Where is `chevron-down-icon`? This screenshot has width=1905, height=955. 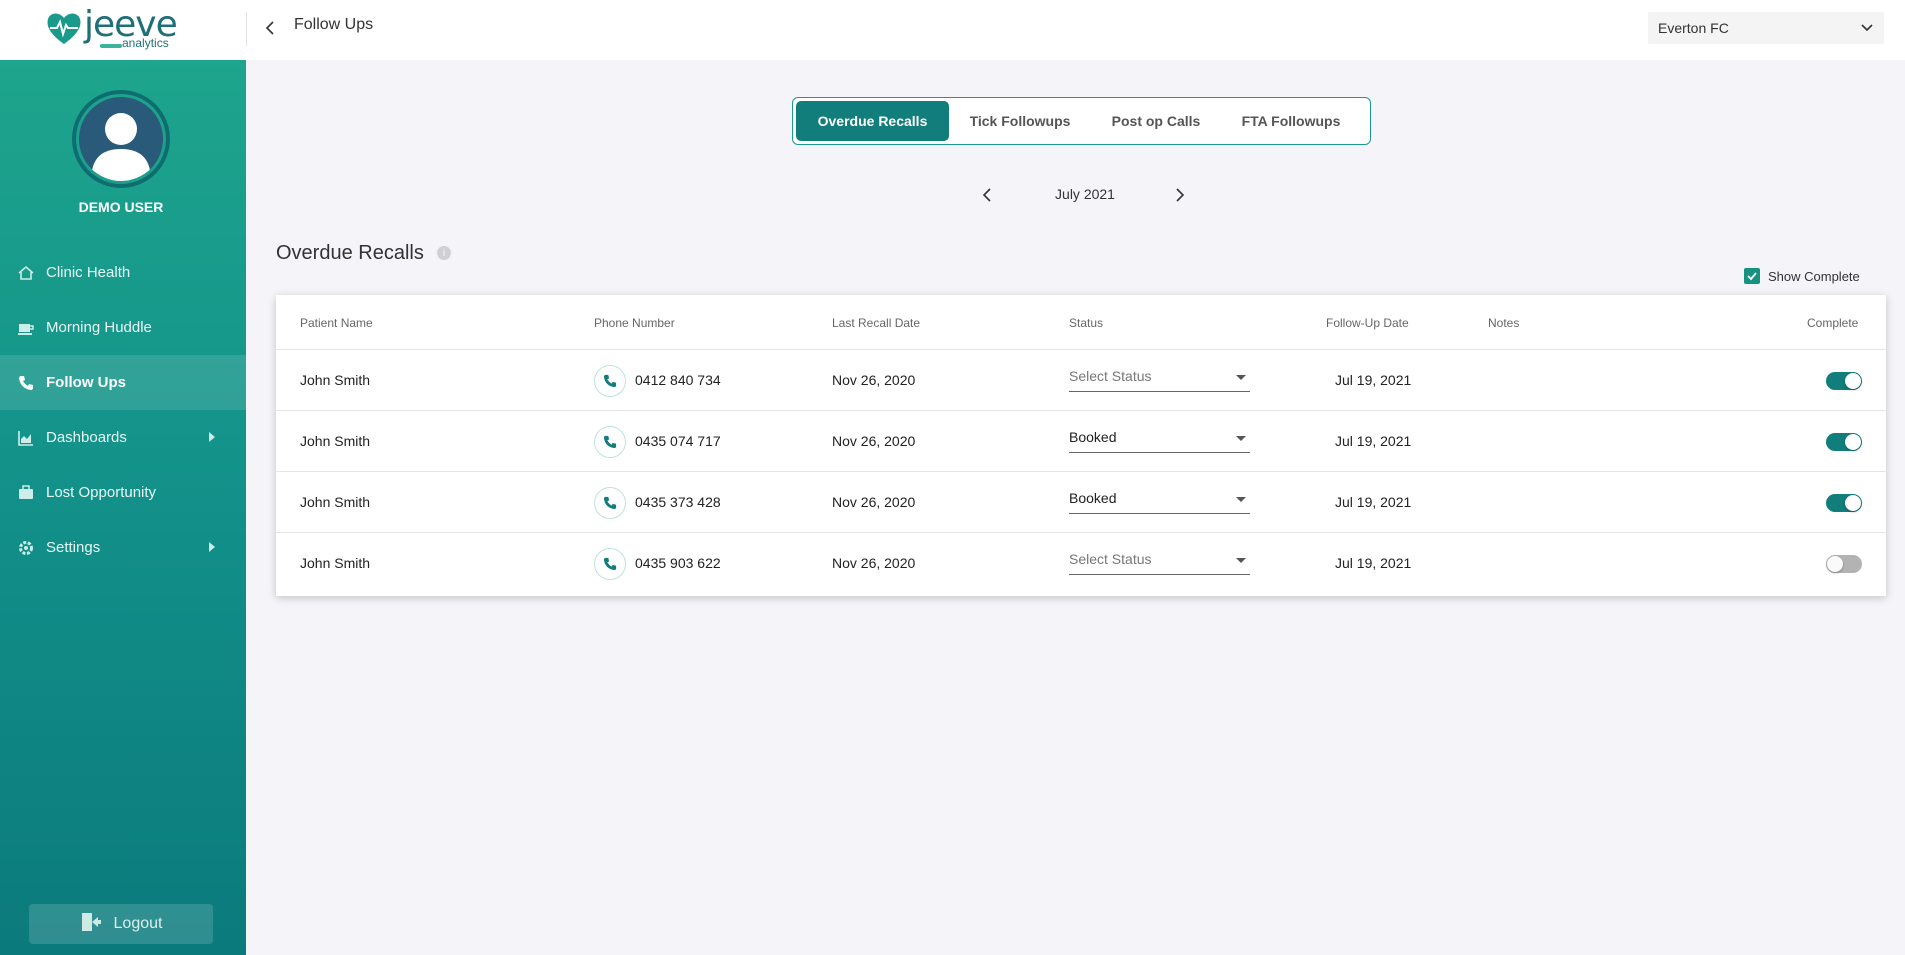 chevron-down-icon is located at coordinates (1867, 28).